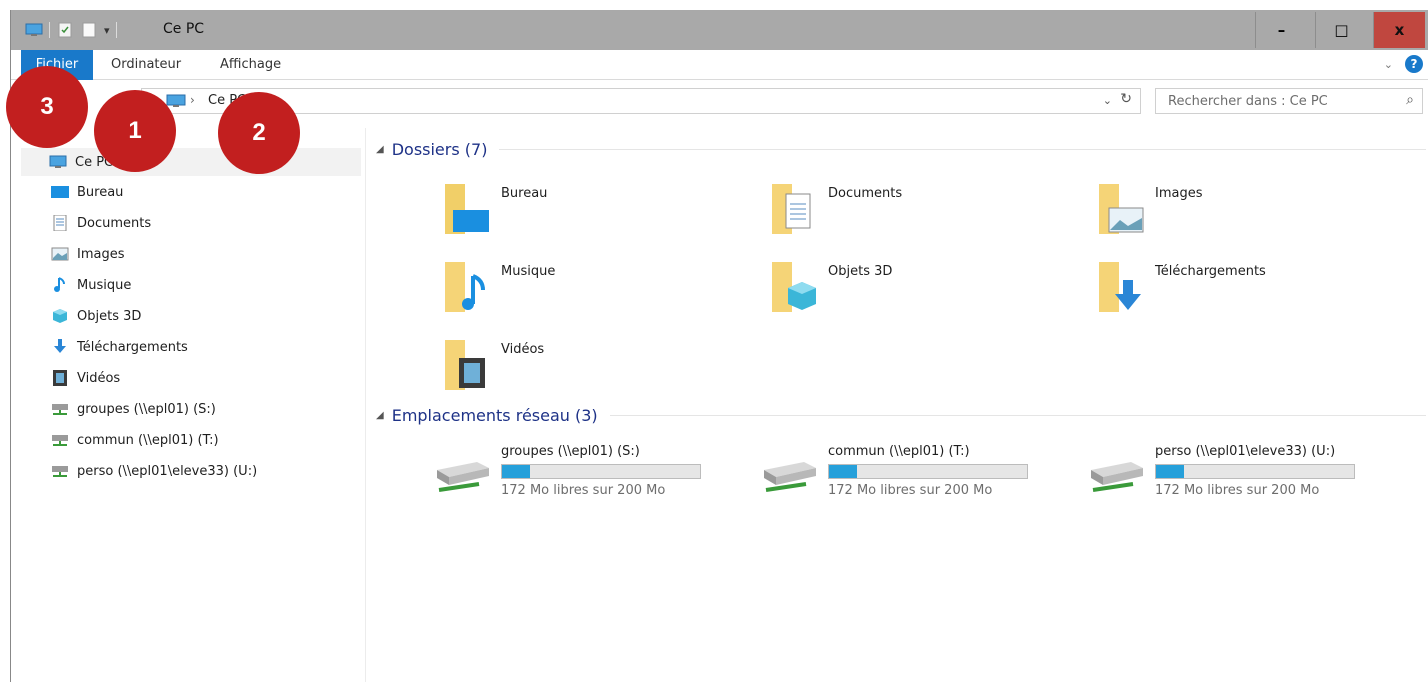 The image size is (1428, 682). What do you see at coordinates (1179, 193) in the screenshot?
I see `folder-label: Images` at bounding box center [1179, 193].